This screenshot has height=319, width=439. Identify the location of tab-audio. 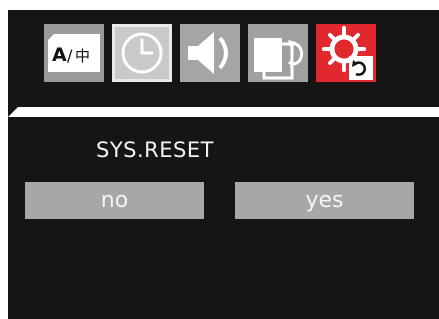
(210, 53).